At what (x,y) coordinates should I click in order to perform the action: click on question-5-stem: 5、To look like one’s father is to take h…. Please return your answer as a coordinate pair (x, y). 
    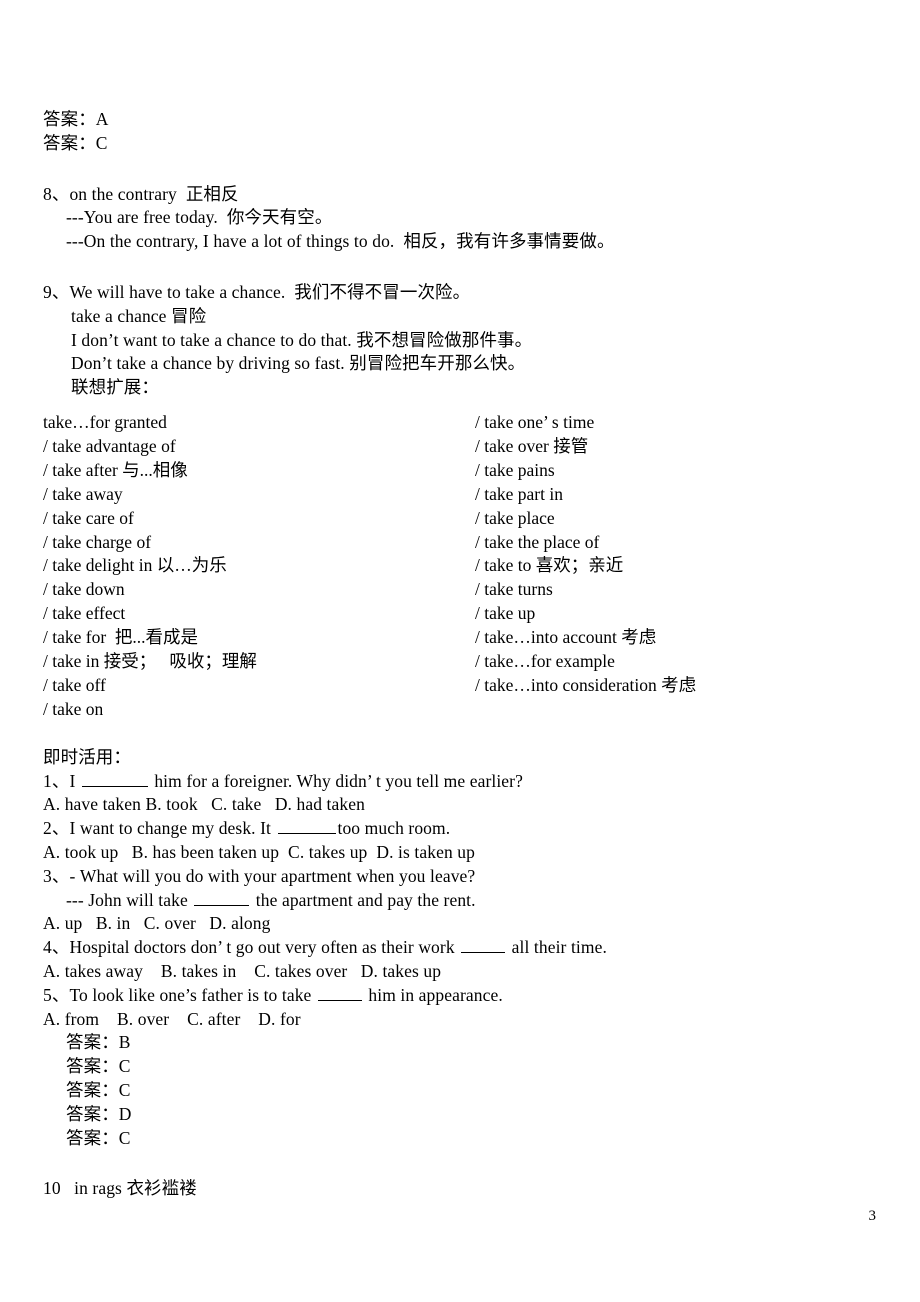
    Looking at the image, I should click on (463, 996).